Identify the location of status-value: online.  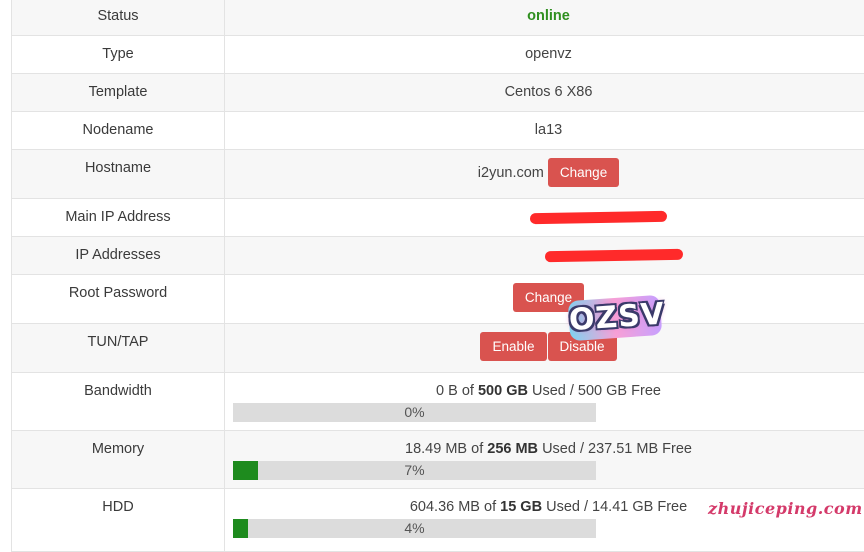
(548, 16).